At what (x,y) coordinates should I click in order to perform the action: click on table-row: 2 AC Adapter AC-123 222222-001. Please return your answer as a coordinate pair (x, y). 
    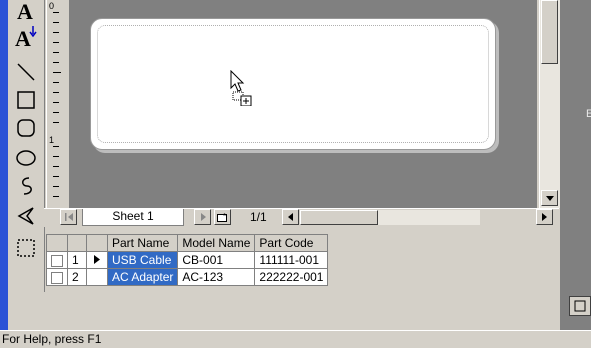
    Looking at the image, I should click on (187, 277).